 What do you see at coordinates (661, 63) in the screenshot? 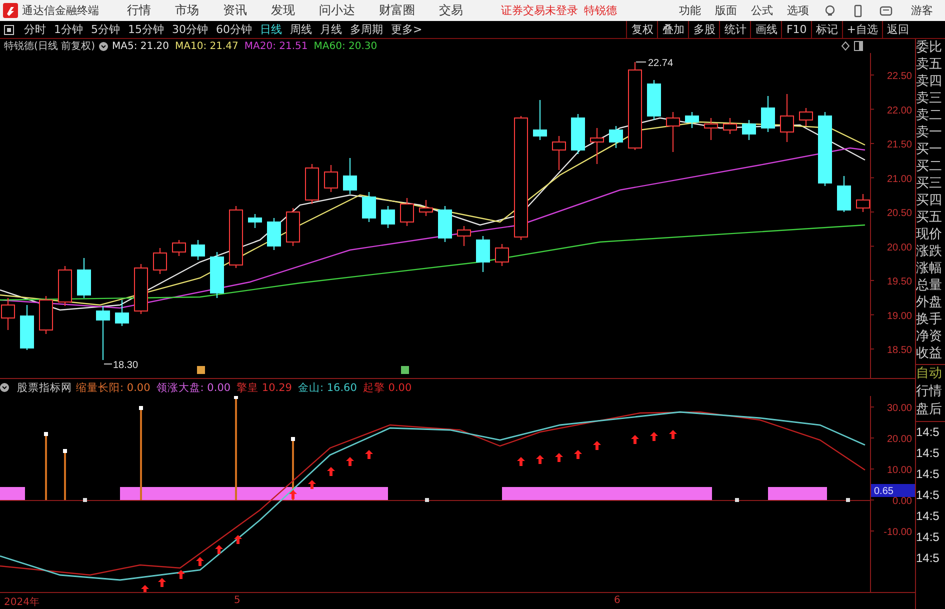
I see `high-price-label: 22.74` at bounding box center [661, 63].